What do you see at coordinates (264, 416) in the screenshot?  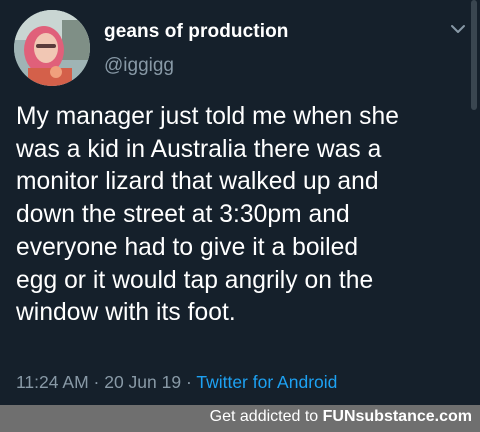 I see `watermark-prefix: Get addicted to` at bounding box center [264, 416].